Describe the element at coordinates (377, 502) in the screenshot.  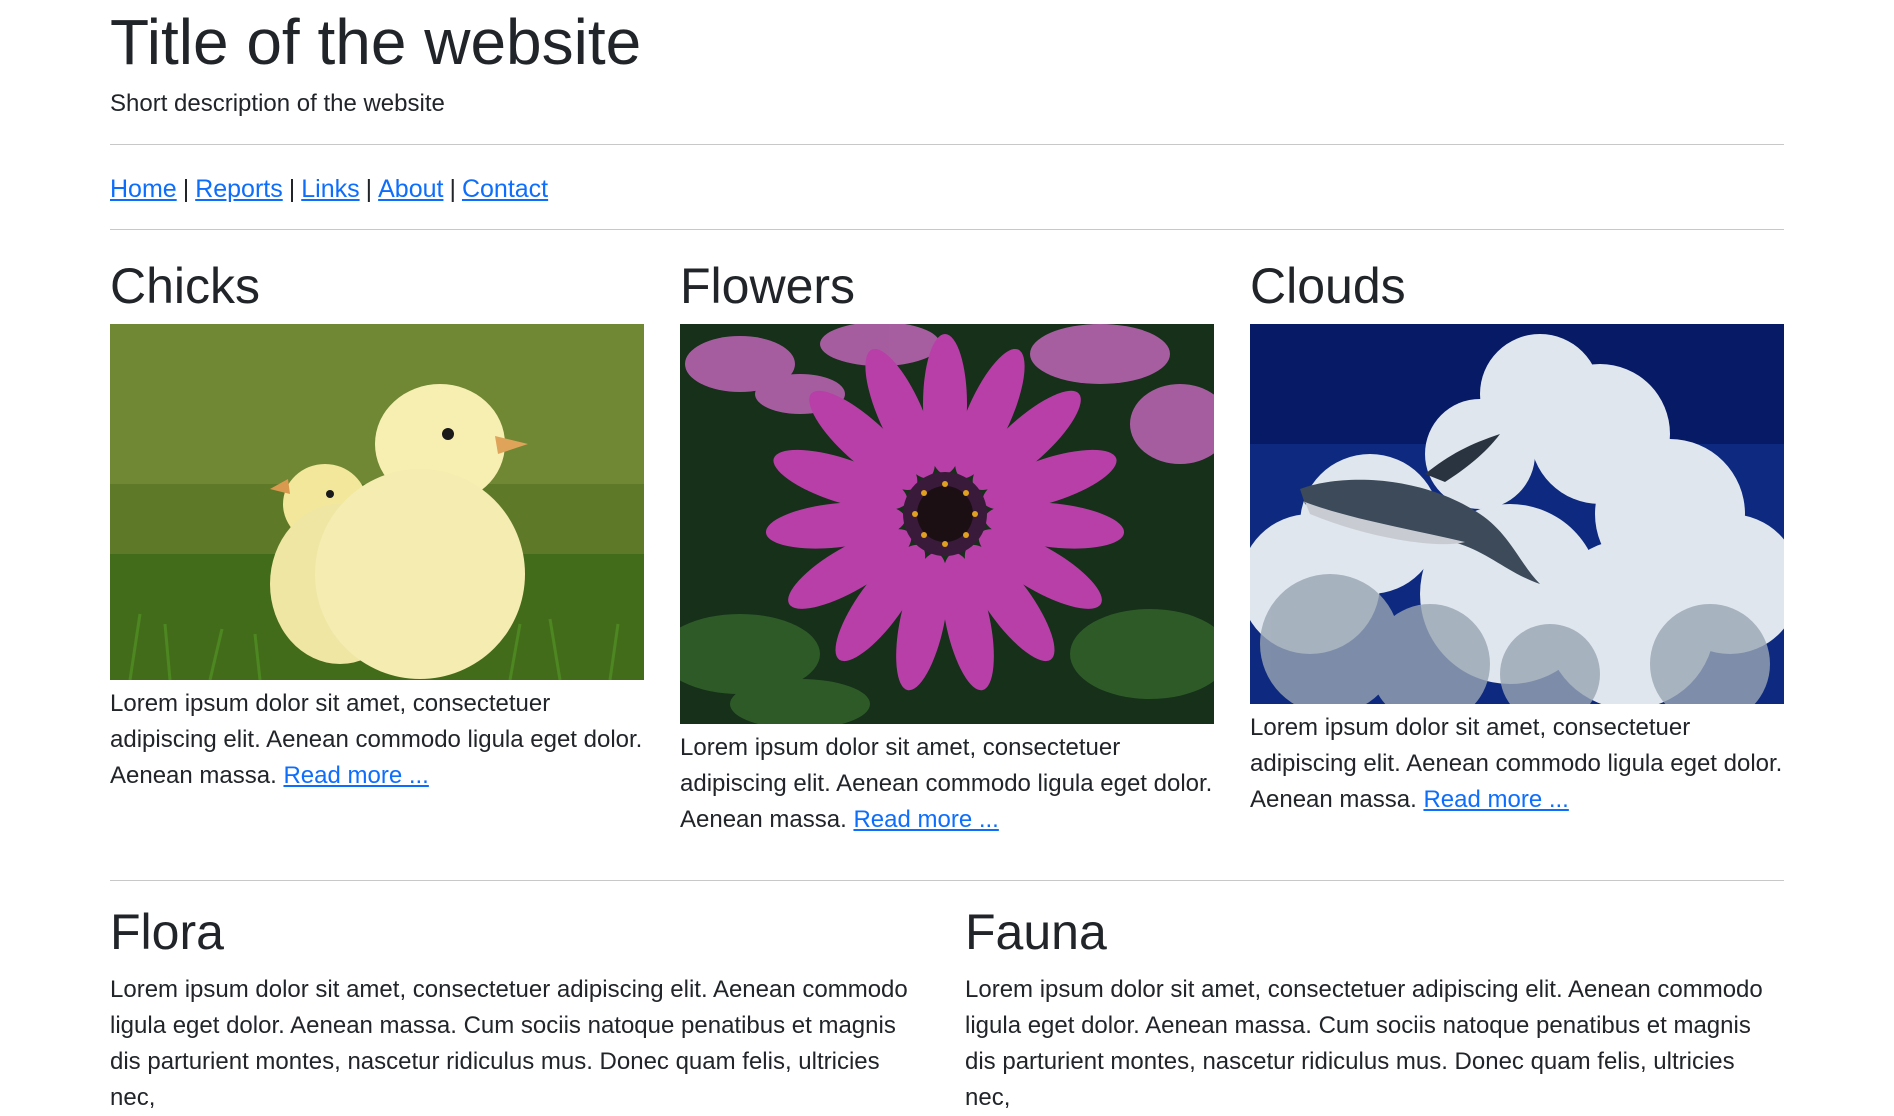
I see `chicks-image` at that location.